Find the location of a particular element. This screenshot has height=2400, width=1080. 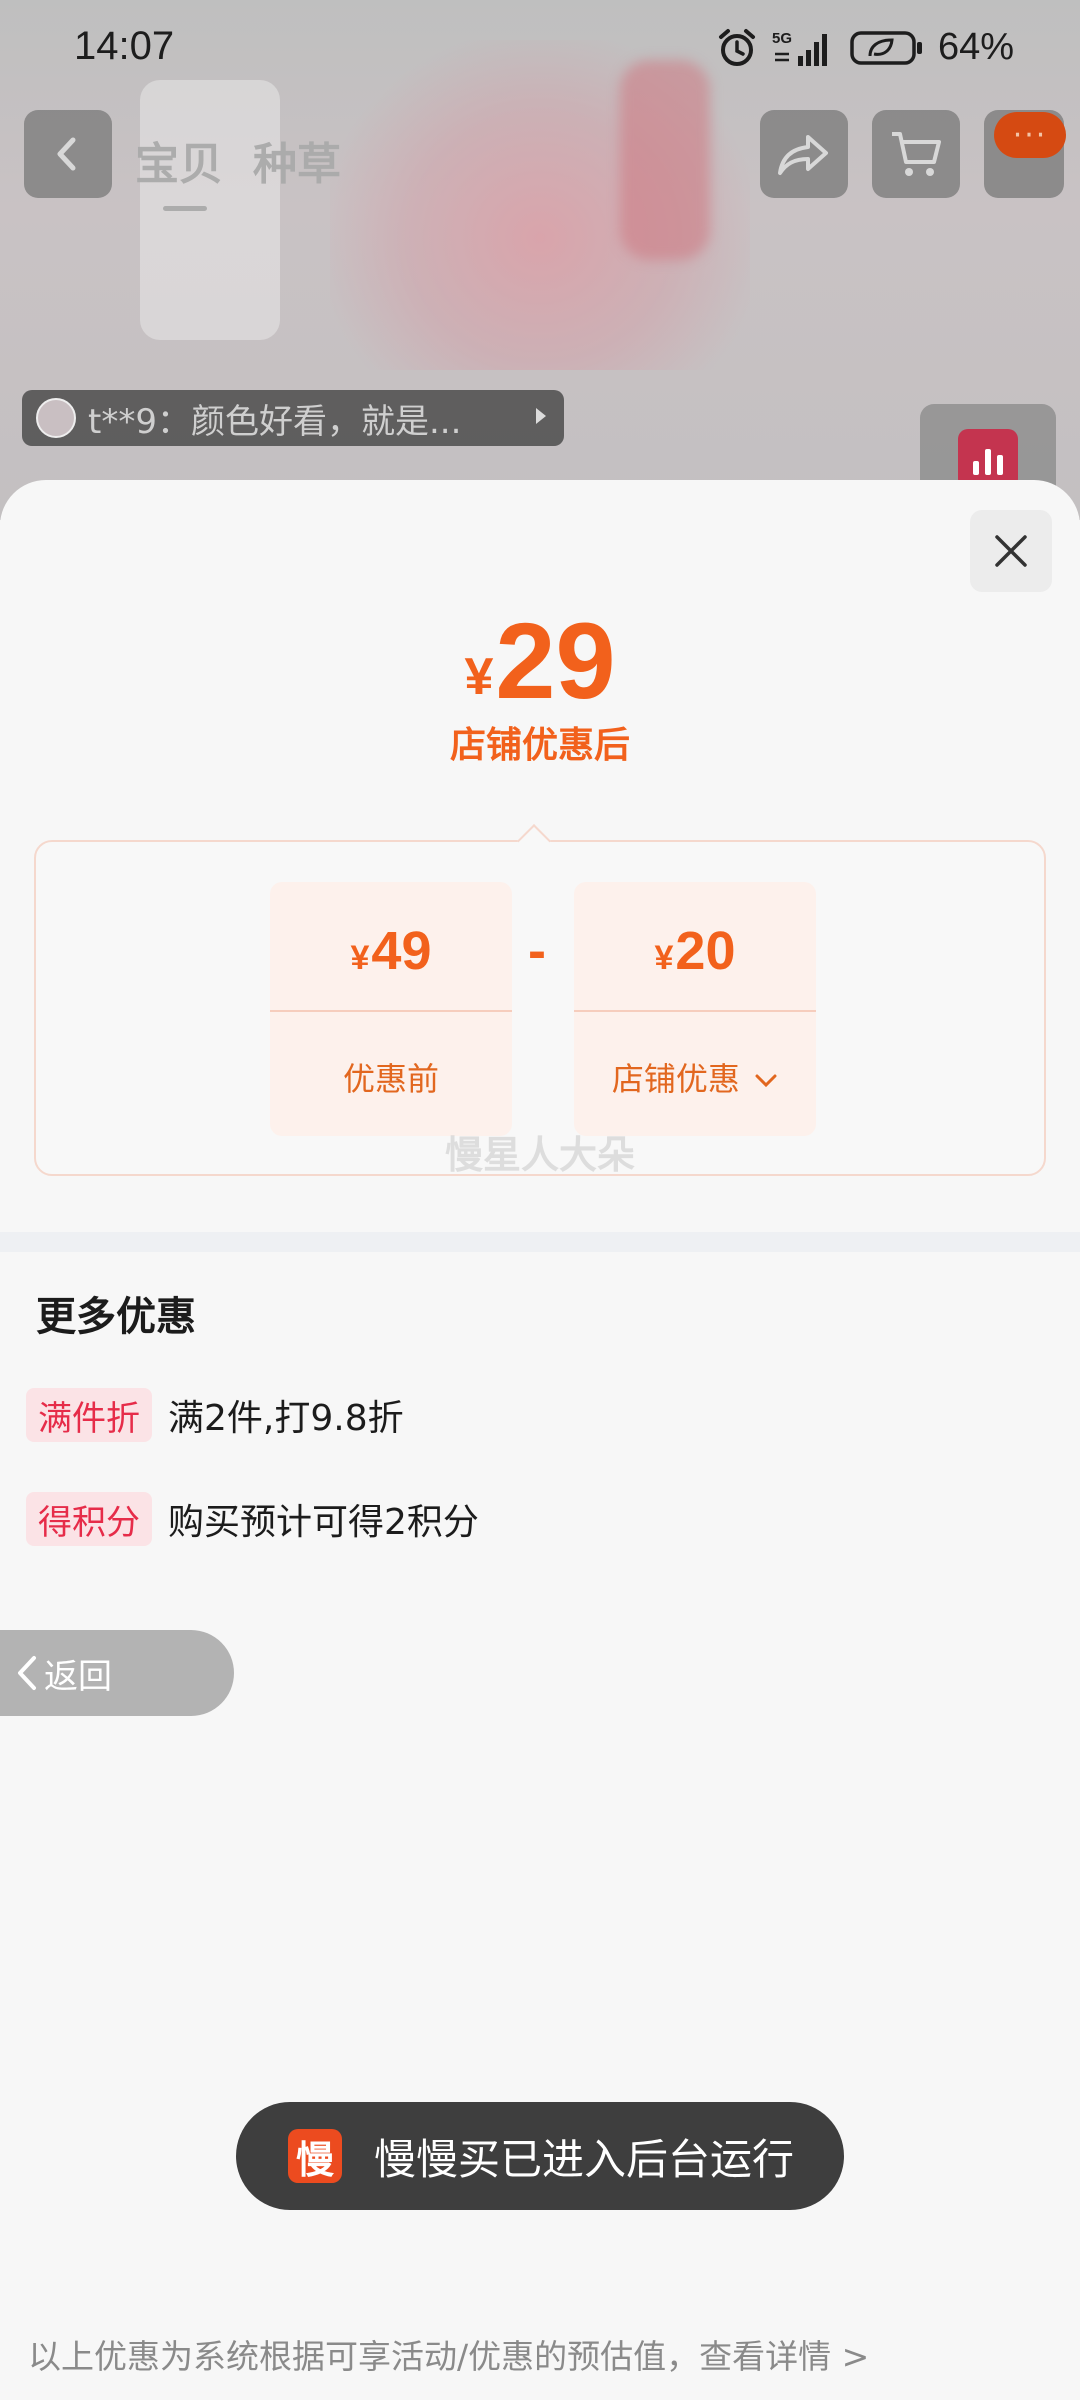

toast-text: 慢慢买已进入后台运行 is located at coordinates (584, 2159).